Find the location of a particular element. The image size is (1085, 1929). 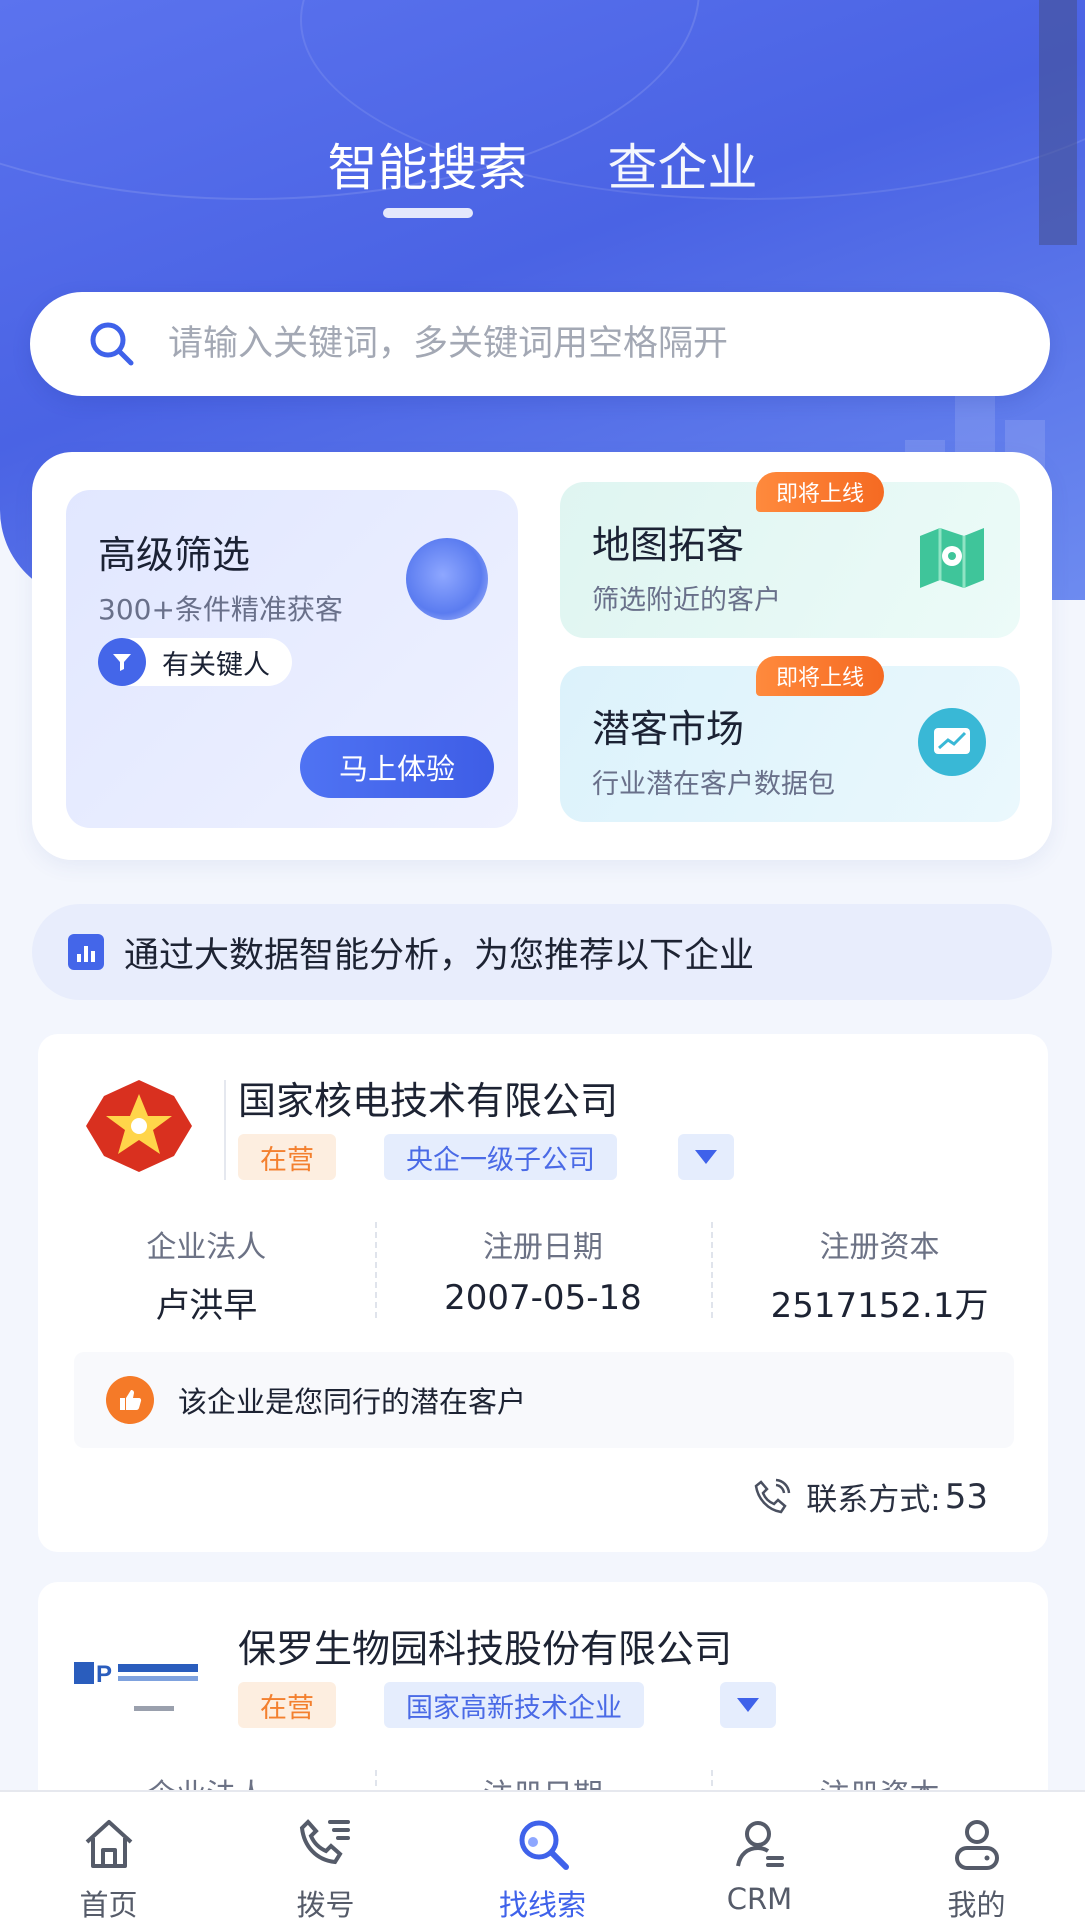

try-now-button: 马上体验 is located at coordinates (397, 767).